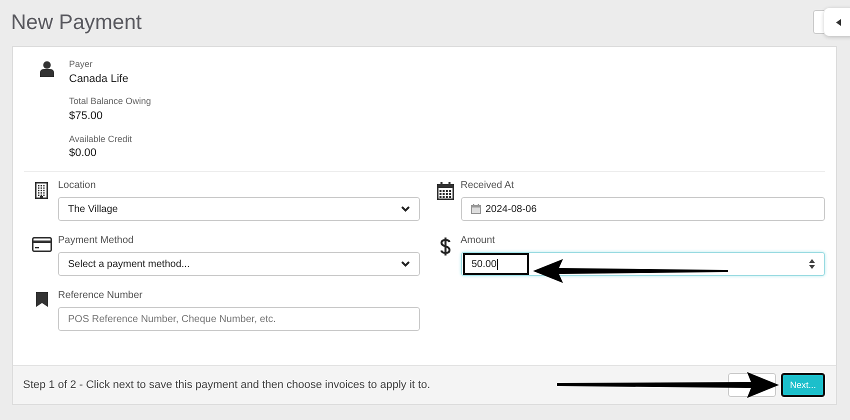  I want to click on person-icon, so click(47, 69).